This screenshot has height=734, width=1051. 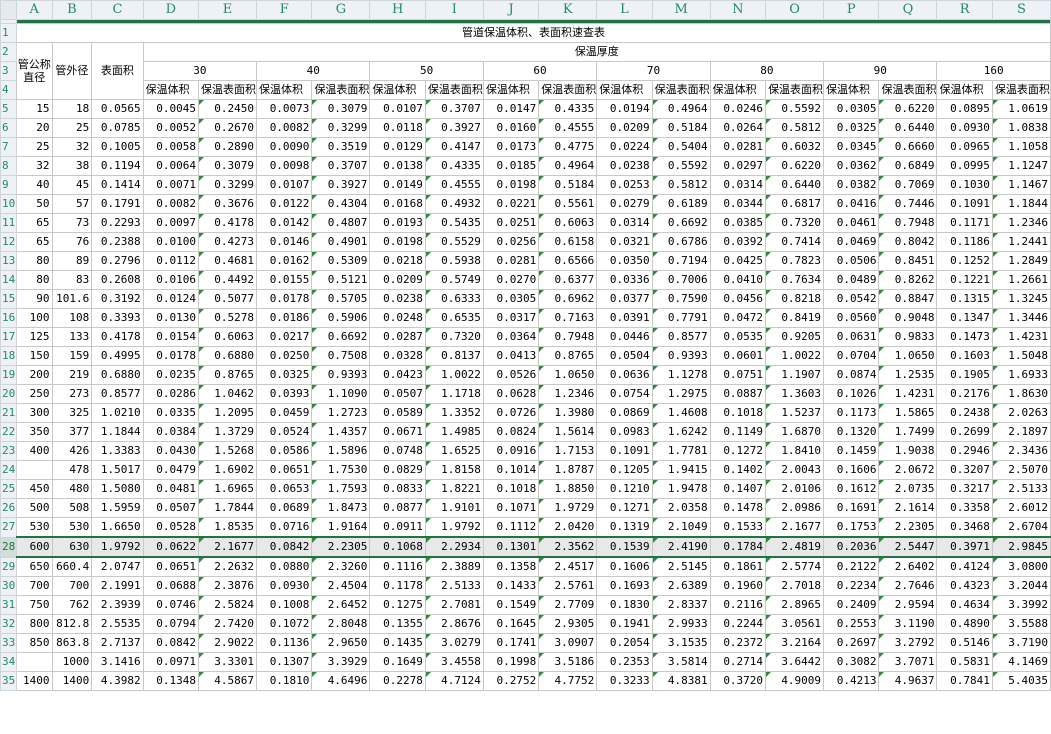 What do you see at coordinates (624, 681) in the screenshot?
I see `table-cell: 0.3233` at bounding box center [624, 681].